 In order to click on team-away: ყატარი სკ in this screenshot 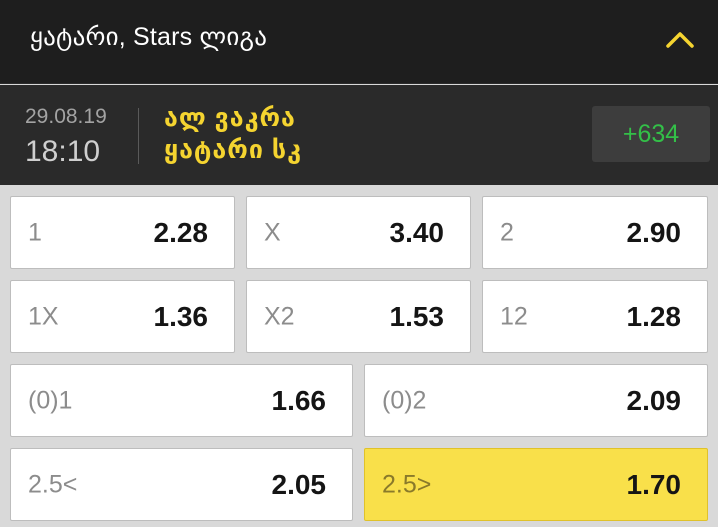, I will do `click(233, 150)`.